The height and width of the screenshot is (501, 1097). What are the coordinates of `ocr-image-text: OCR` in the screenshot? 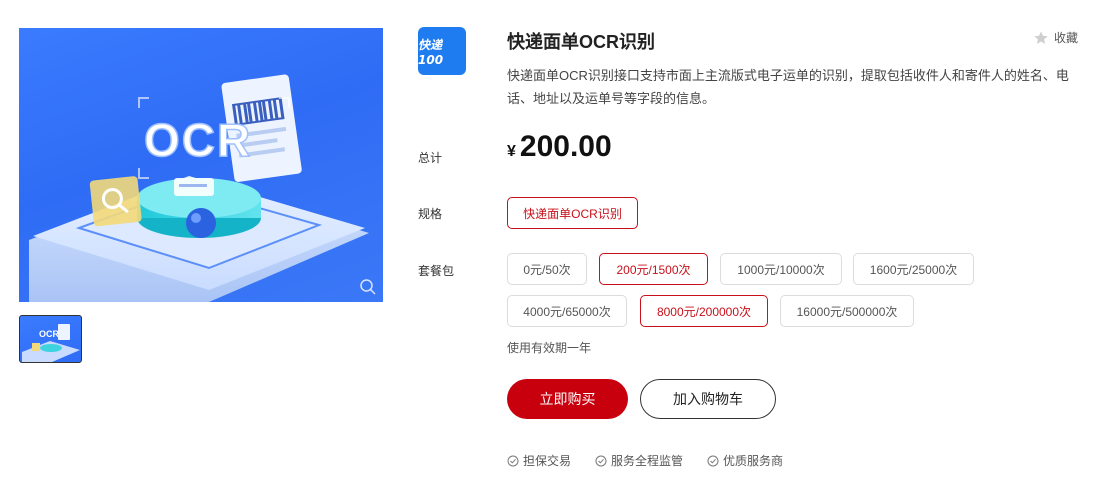 It's located at (198, 140).